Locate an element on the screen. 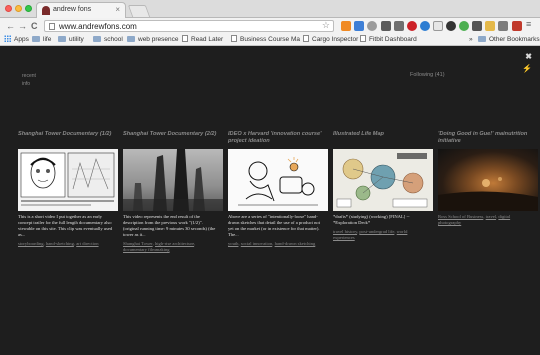 This screenshot has height=355, width=540. bookmark-page: Business Course Ma is located at coordinates (265, 40).